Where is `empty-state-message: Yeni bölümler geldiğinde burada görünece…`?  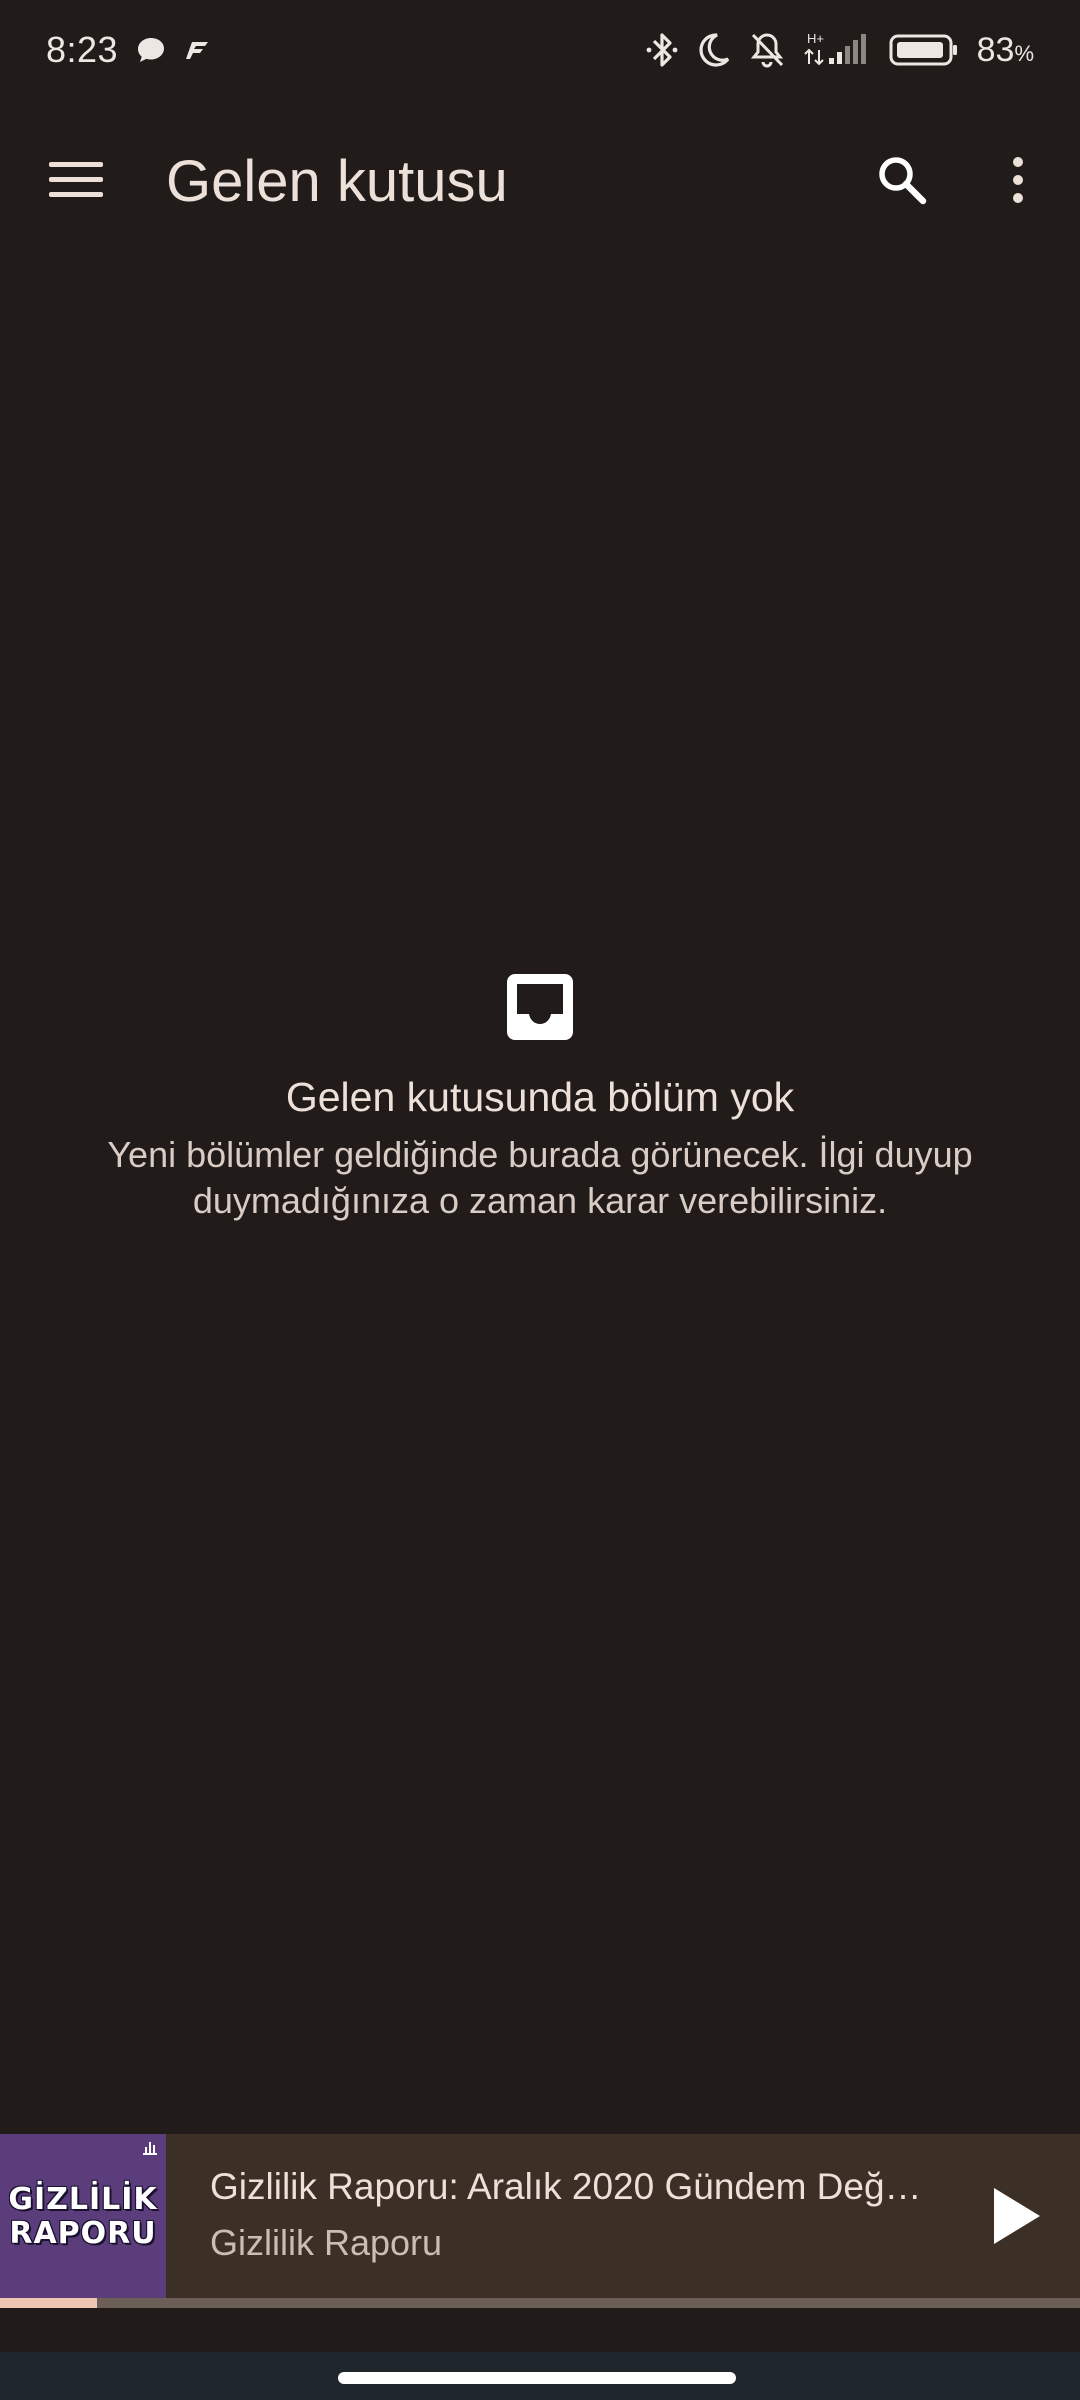
empty-state-message: Yeni bölümler geldiğinde burada görünece… is located at coordinates (540, 1177).